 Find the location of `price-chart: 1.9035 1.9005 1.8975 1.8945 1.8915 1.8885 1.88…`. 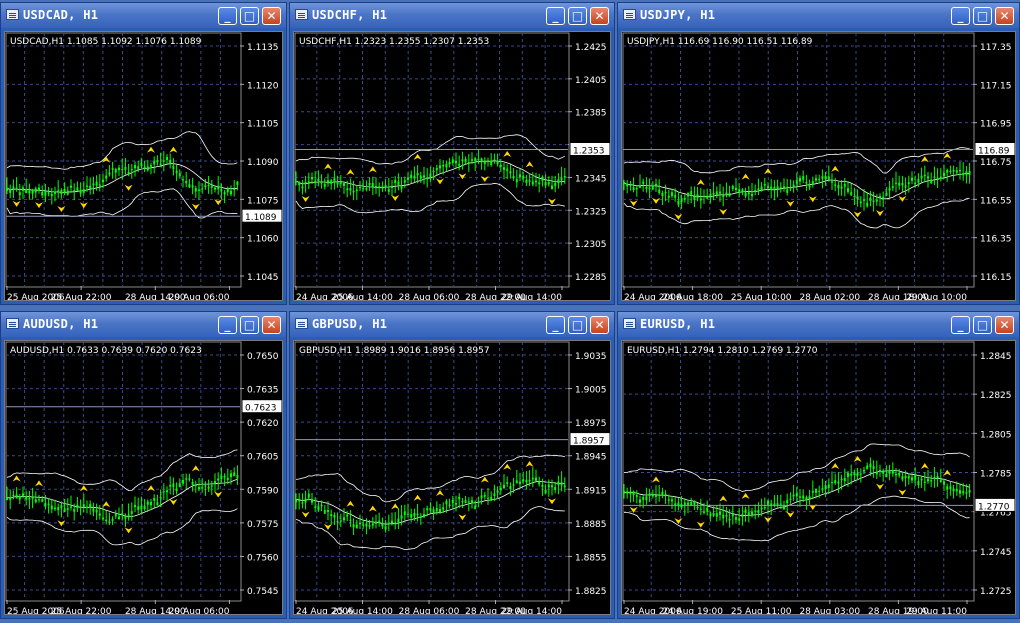

price-chart: 1.9035 1.9005 1.8975 1.8945 1.8915 1.8885 1.88… is located at coordinates (452, 477).